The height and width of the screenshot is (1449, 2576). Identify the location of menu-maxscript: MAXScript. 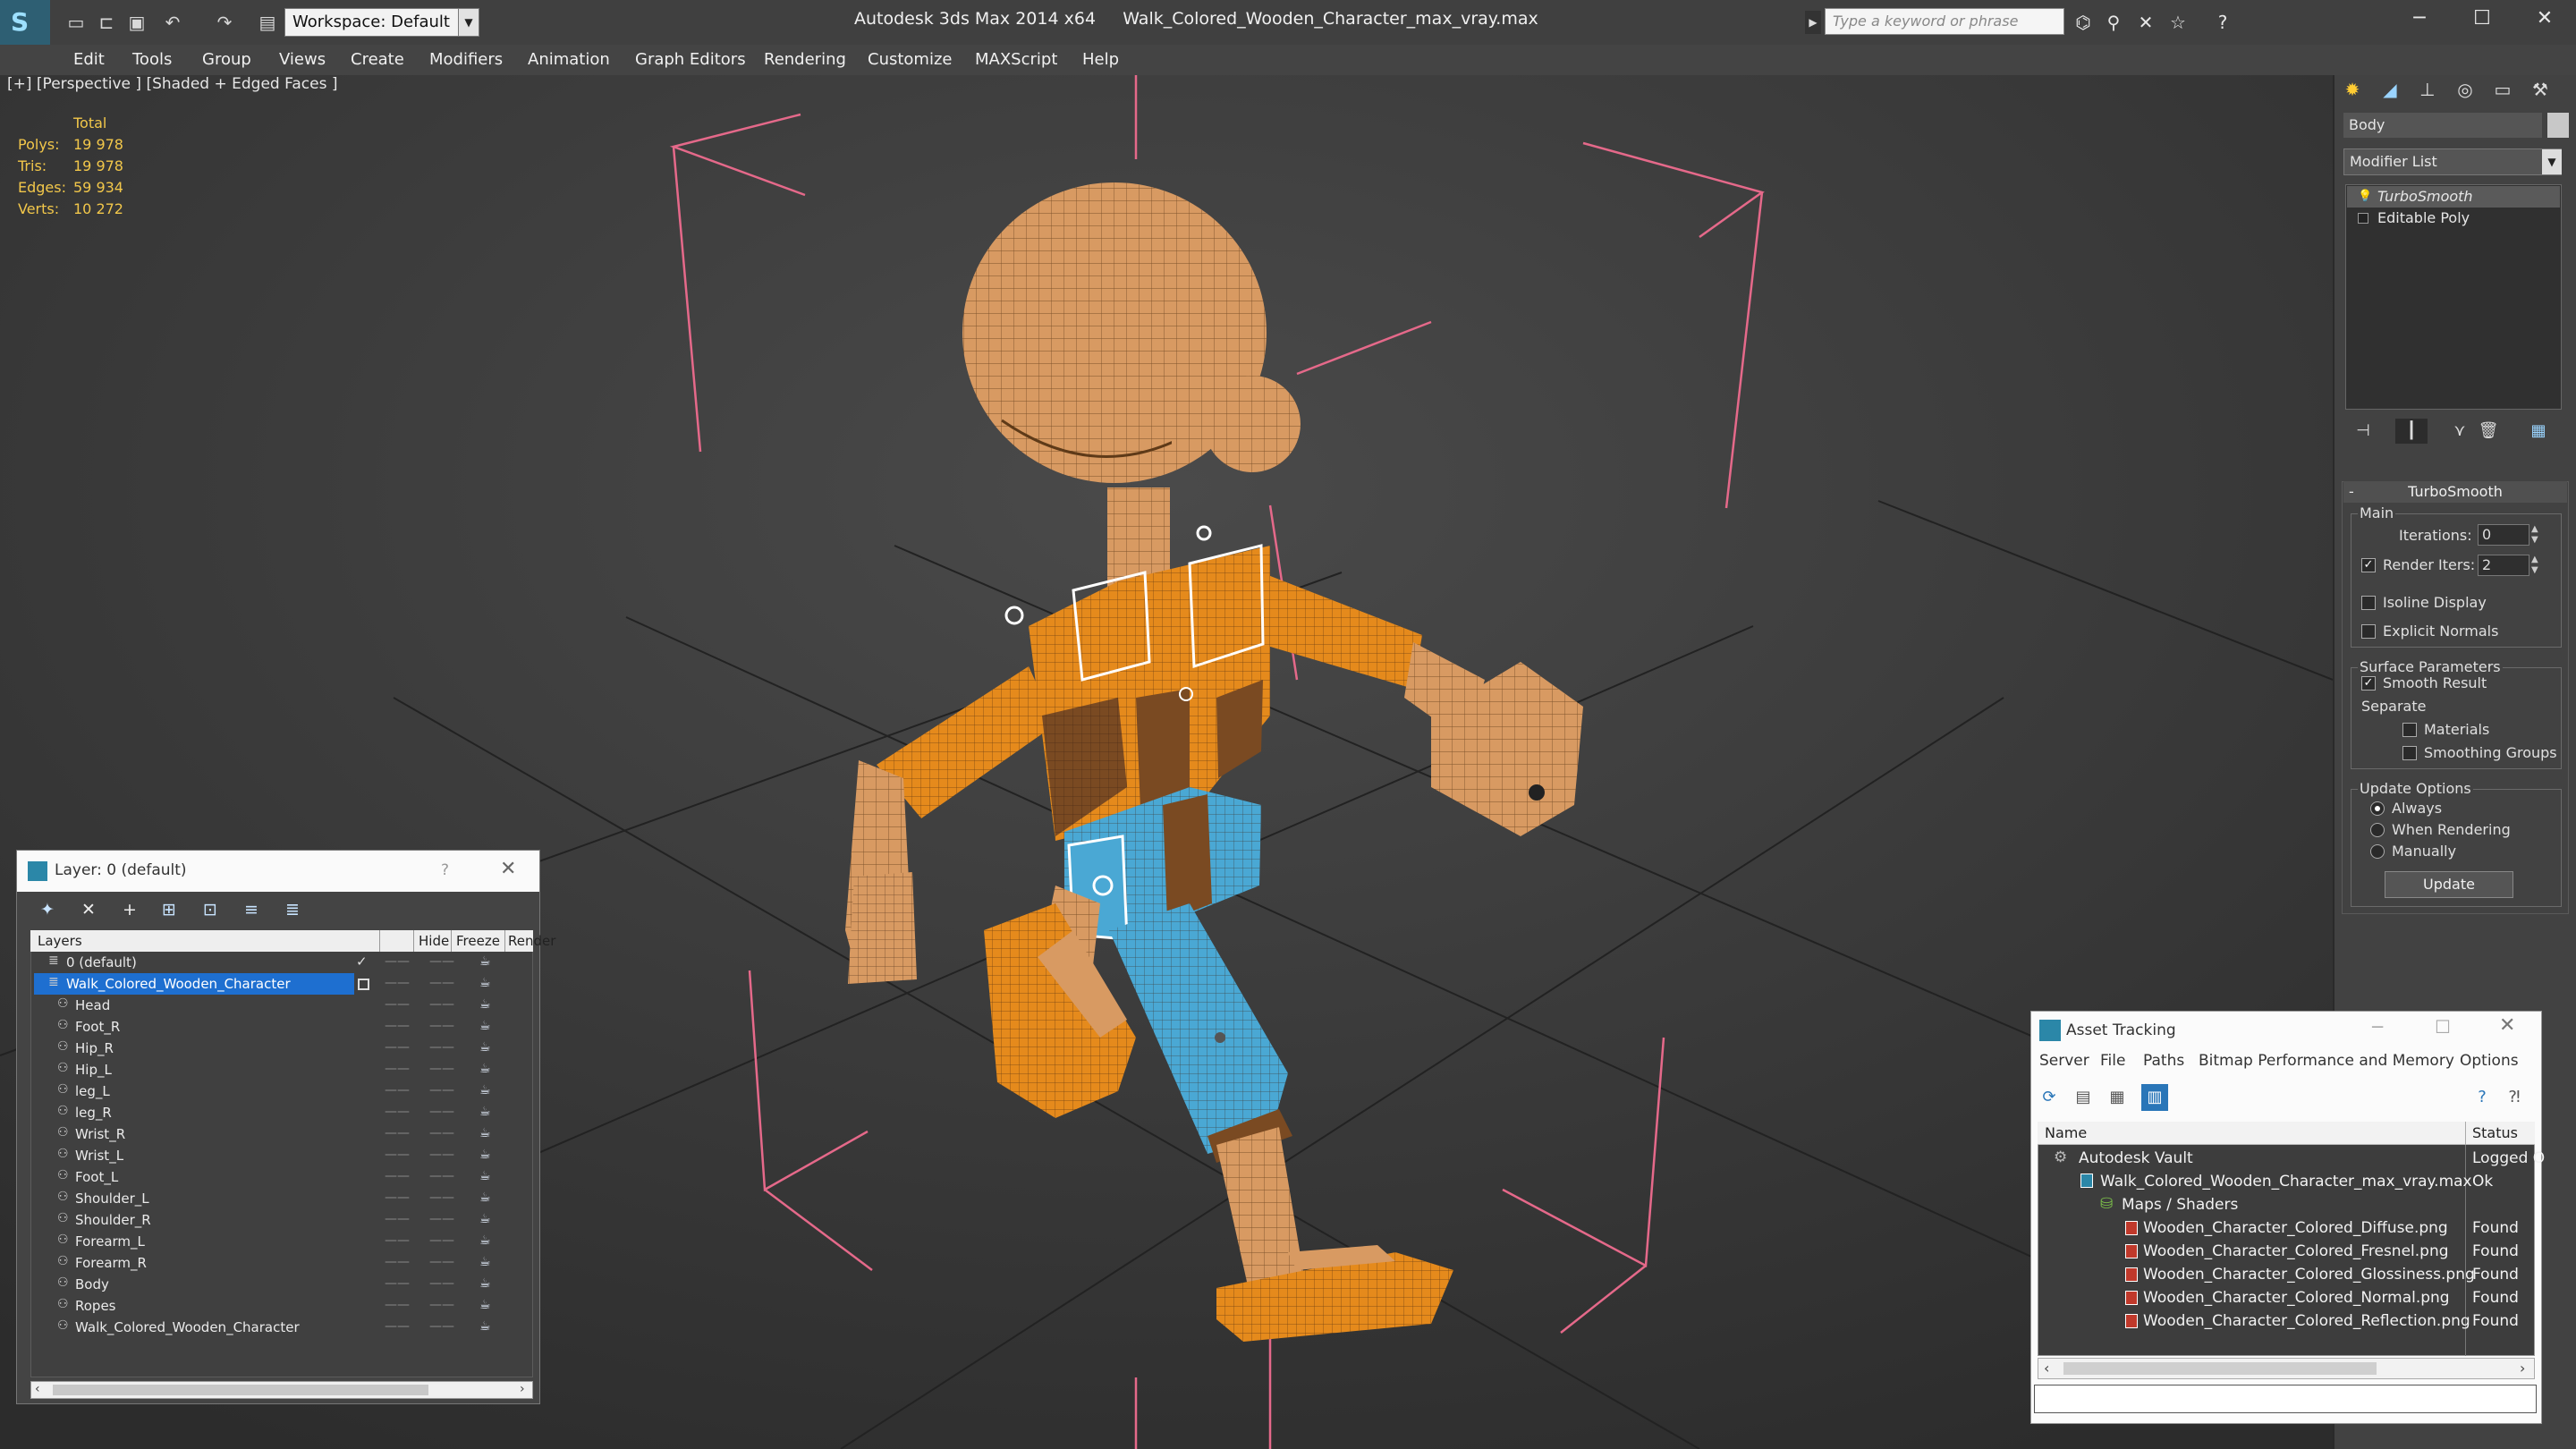
(1016, 60).